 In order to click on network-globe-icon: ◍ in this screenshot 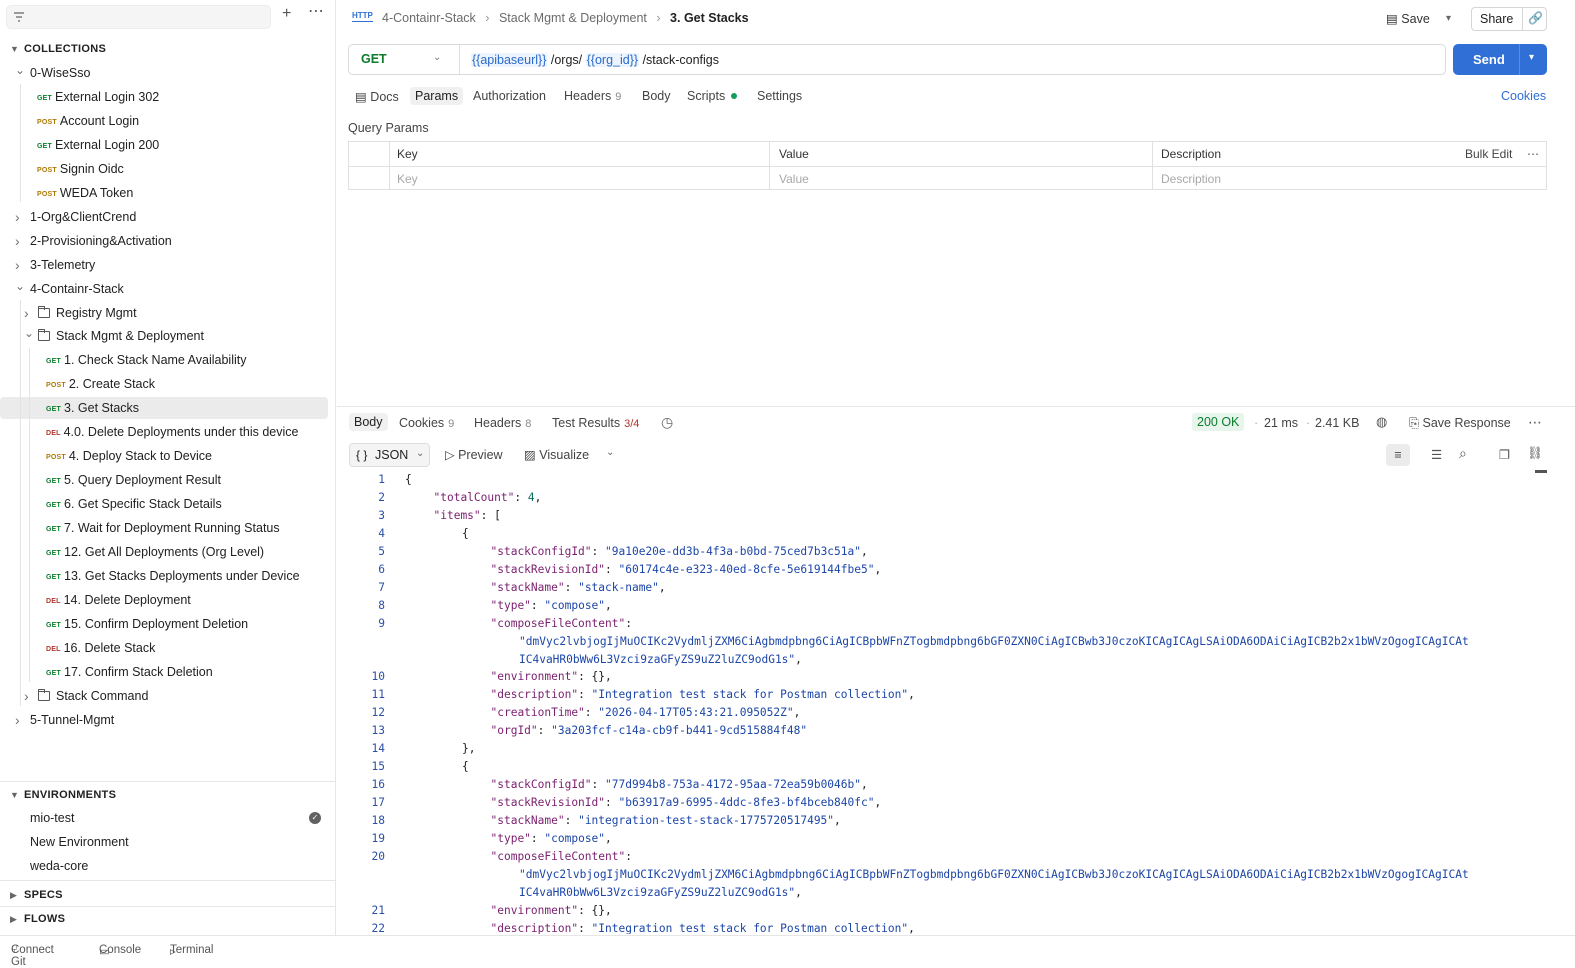, I will do `click(1381, 422)`.